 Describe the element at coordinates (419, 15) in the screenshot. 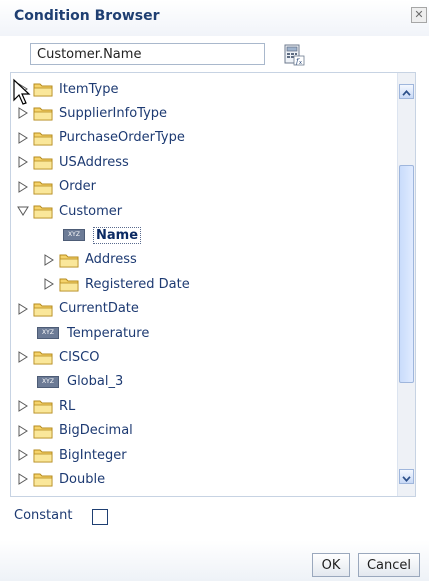

I see `close-icon: ✕` at that location.